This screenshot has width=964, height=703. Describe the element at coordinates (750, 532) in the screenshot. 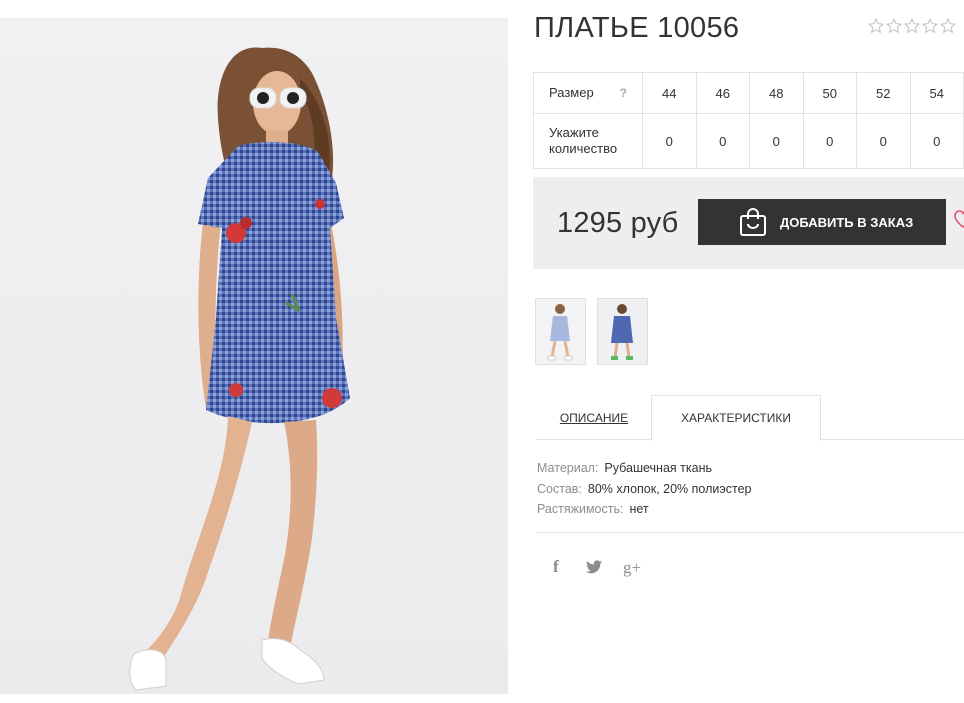

I see `divider` at that location.